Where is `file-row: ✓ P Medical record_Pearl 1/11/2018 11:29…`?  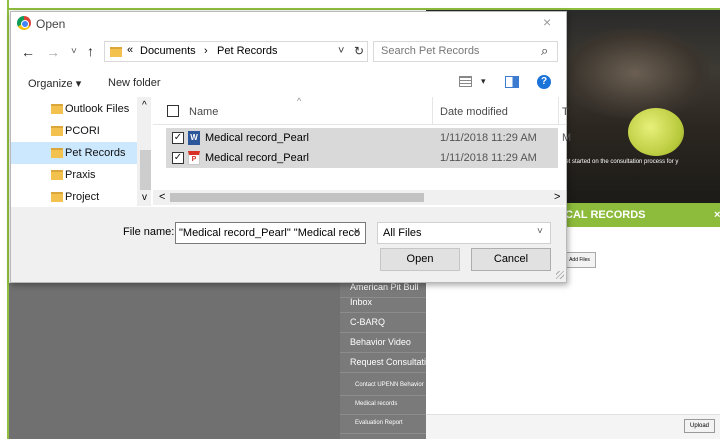 file-row: ✓ P Medical record_Pearl 1/11/2018 11:29… is located at coordinates (362, 158).